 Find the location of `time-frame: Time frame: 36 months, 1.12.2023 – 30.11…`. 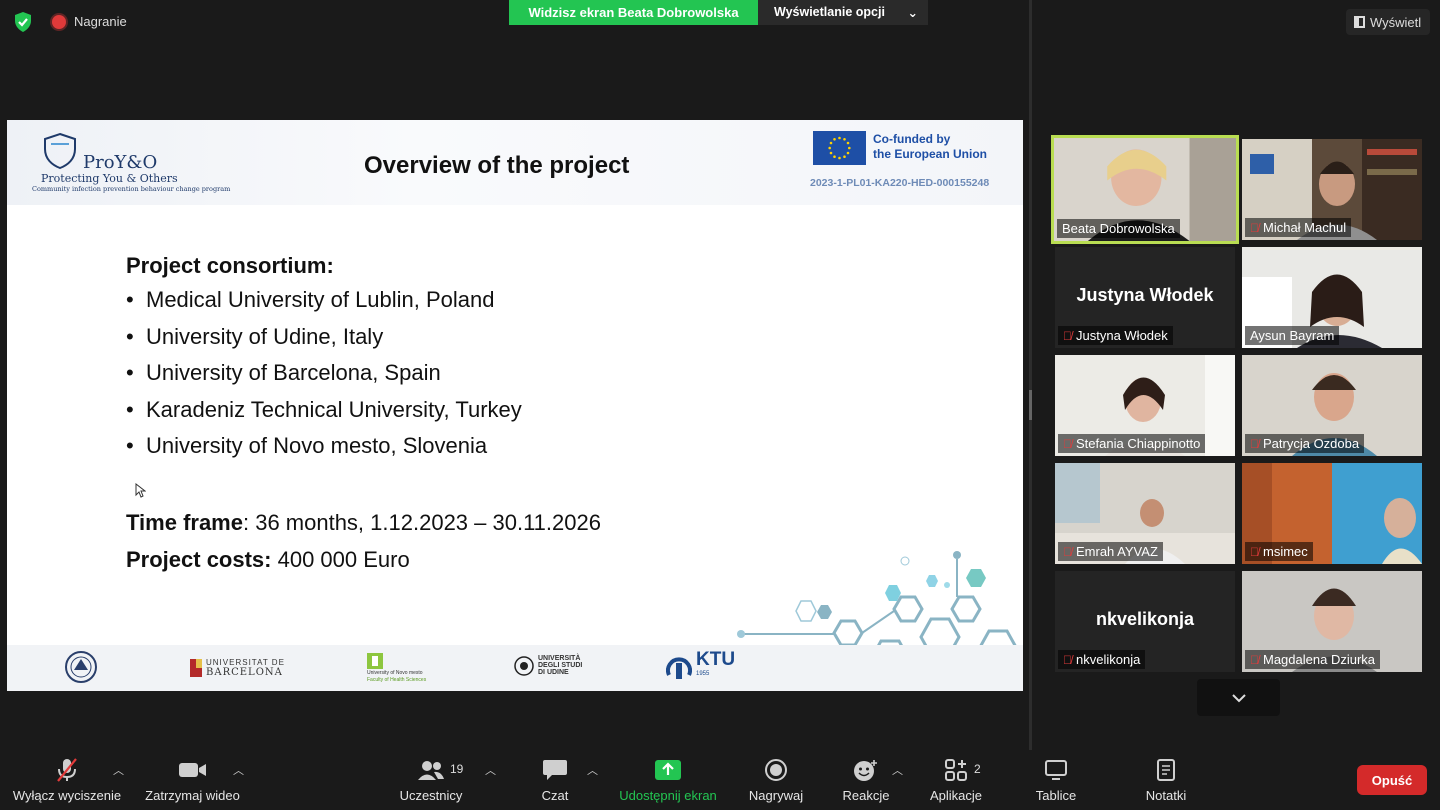

time-frame: Time frame: 36 months, 1.12.2023 – 30.11… is located at coordinates (363, 522).